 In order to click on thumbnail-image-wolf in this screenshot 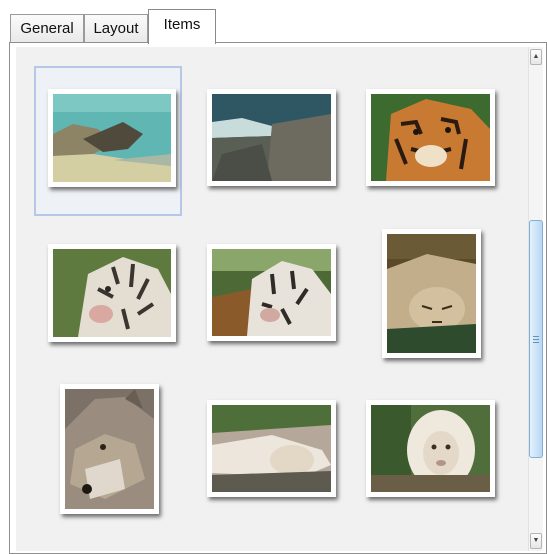, I will do `click(109, 449)`.